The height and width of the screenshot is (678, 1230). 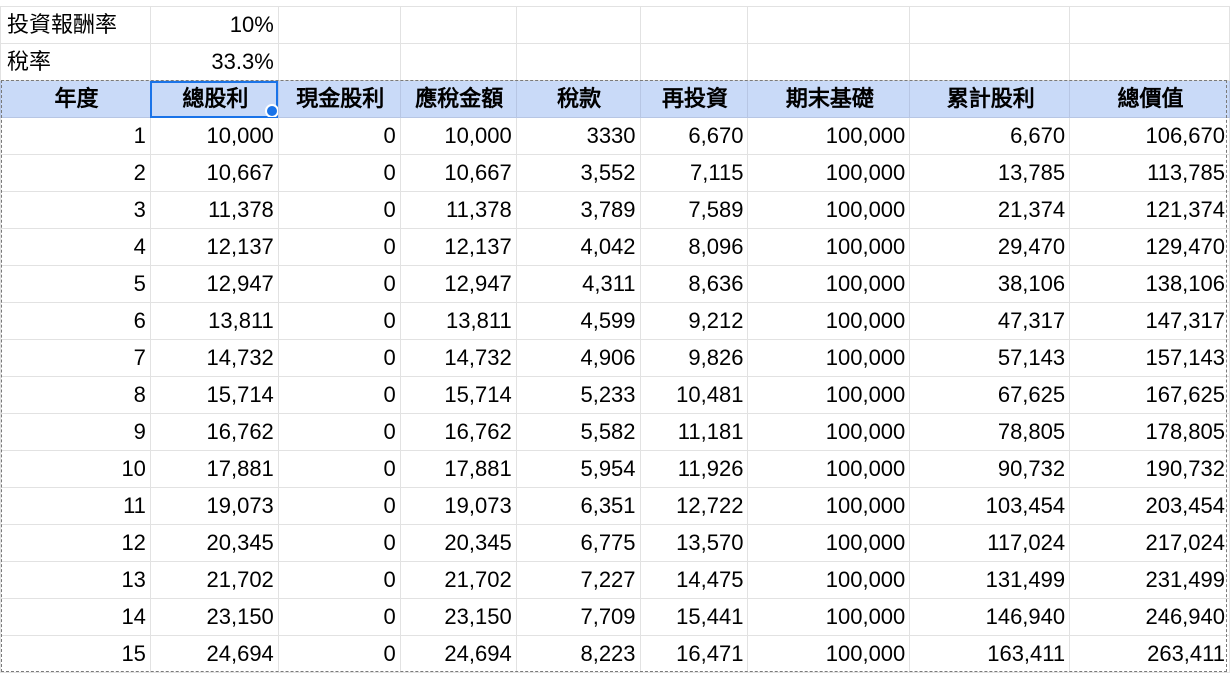 What do you see at coordinates (578, 432) in the screenshot?
I see `value-cell: 5,582` at bounding box center [578, 432].